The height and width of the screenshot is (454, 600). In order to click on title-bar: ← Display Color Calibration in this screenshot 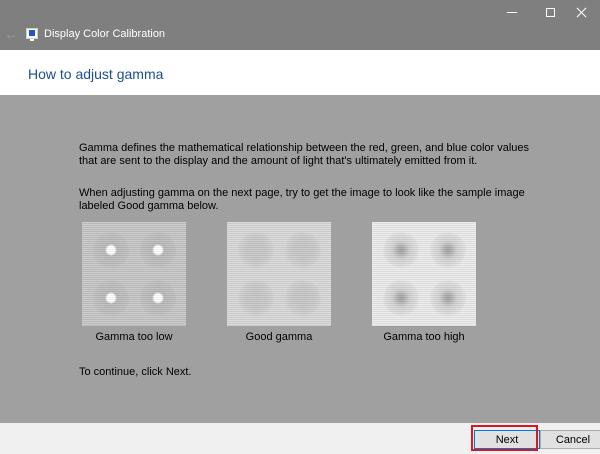, I will do `click(300, 25)`.